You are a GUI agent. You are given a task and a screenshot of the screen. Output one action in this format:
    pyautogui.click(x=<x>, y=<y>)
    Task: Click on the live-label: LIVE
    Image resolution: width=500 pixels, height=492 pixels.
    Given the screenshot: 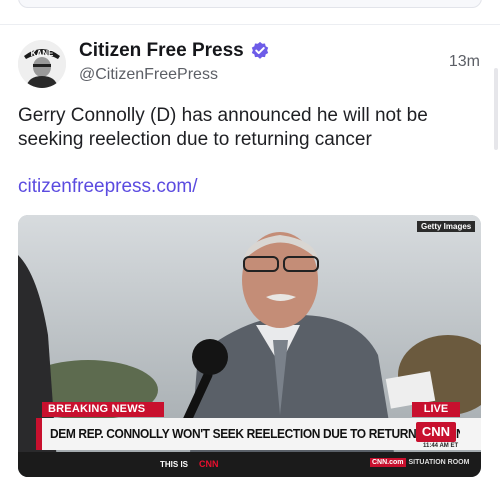 What is the action you would take?
    pyautogui.click(x=436, y=409)
    